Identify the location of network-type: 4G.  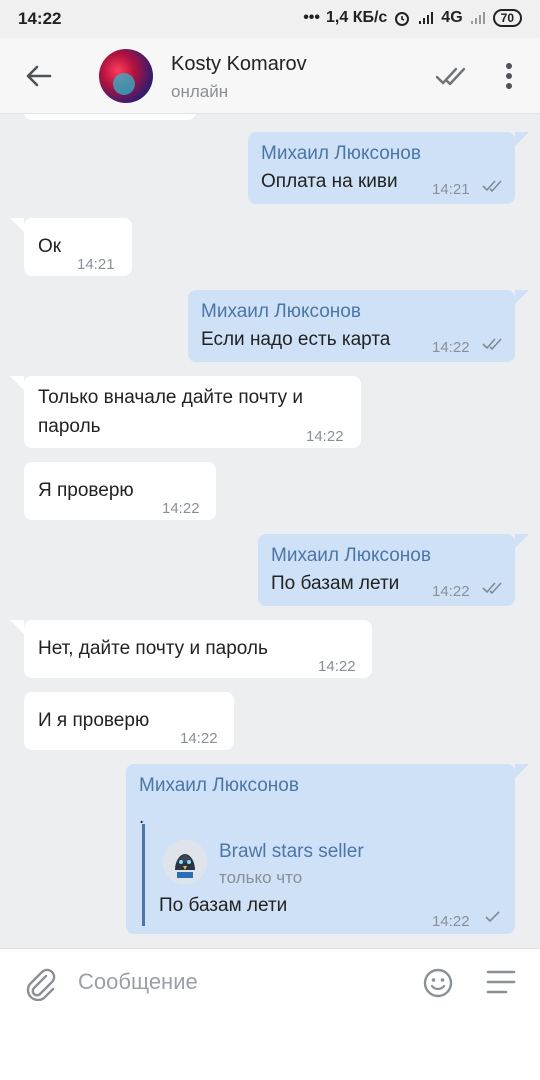
(452, 17).